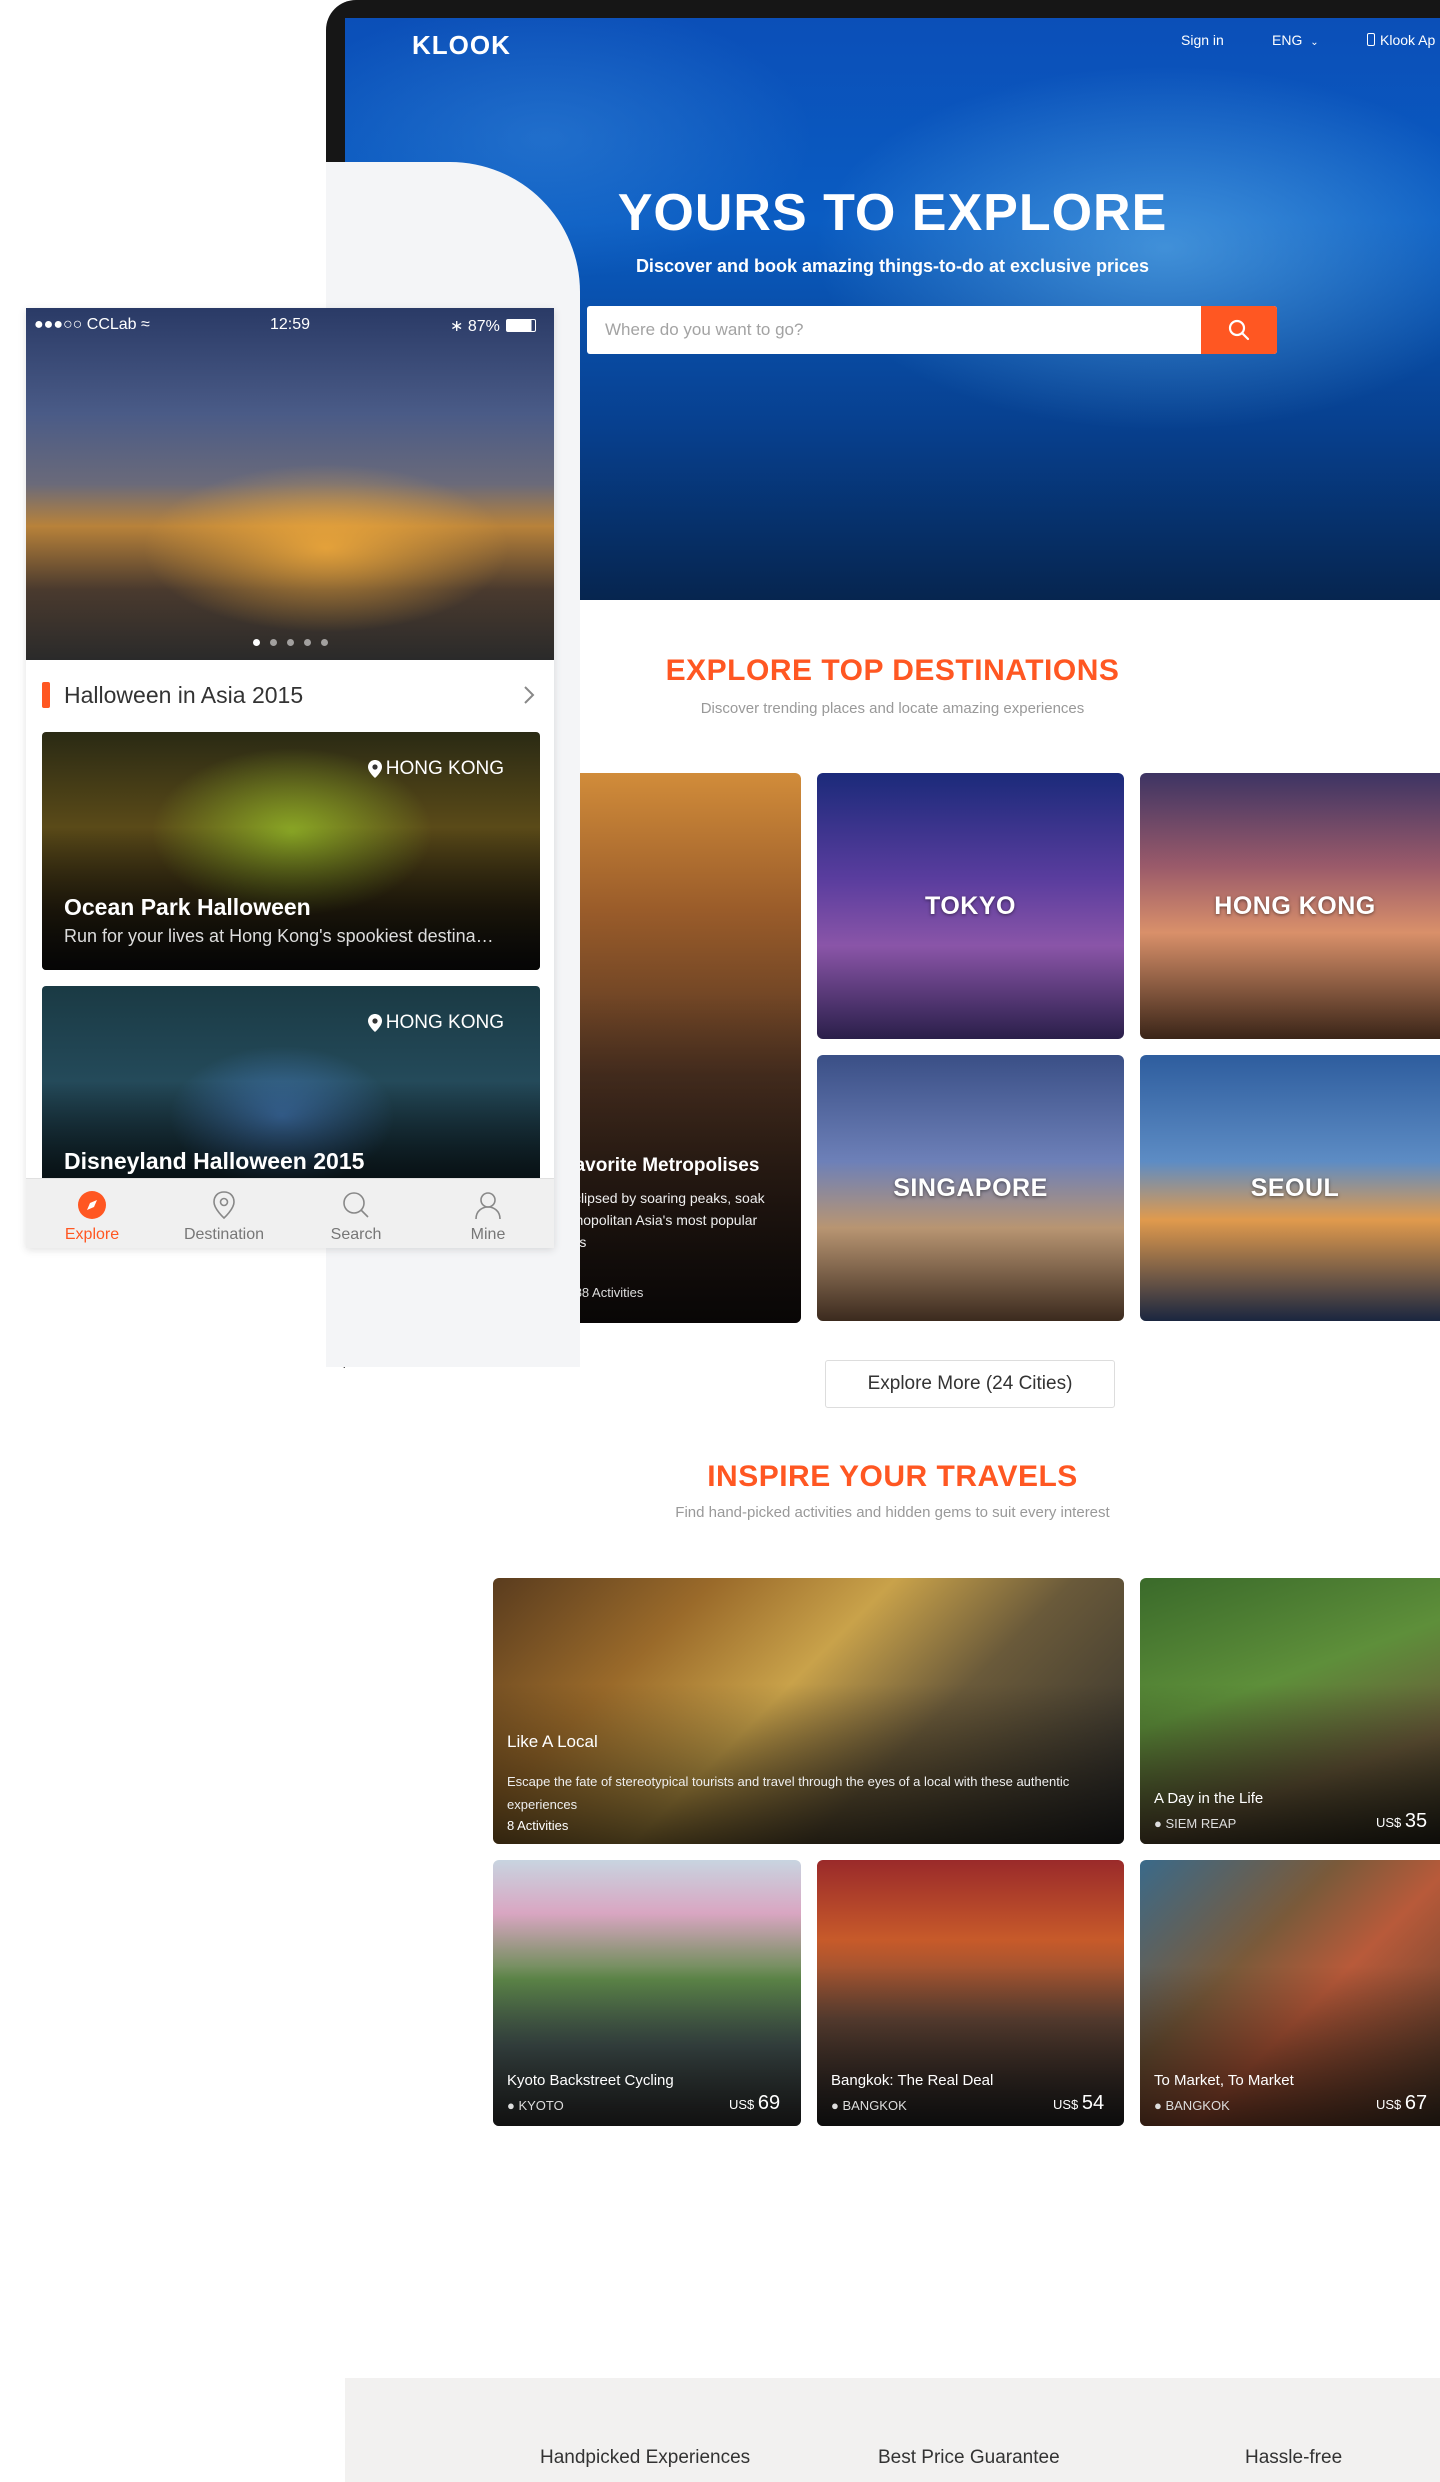 This screenshot has width=1440, height=2482. I want to click on tab-mine: Mine, so click(488, 1213).